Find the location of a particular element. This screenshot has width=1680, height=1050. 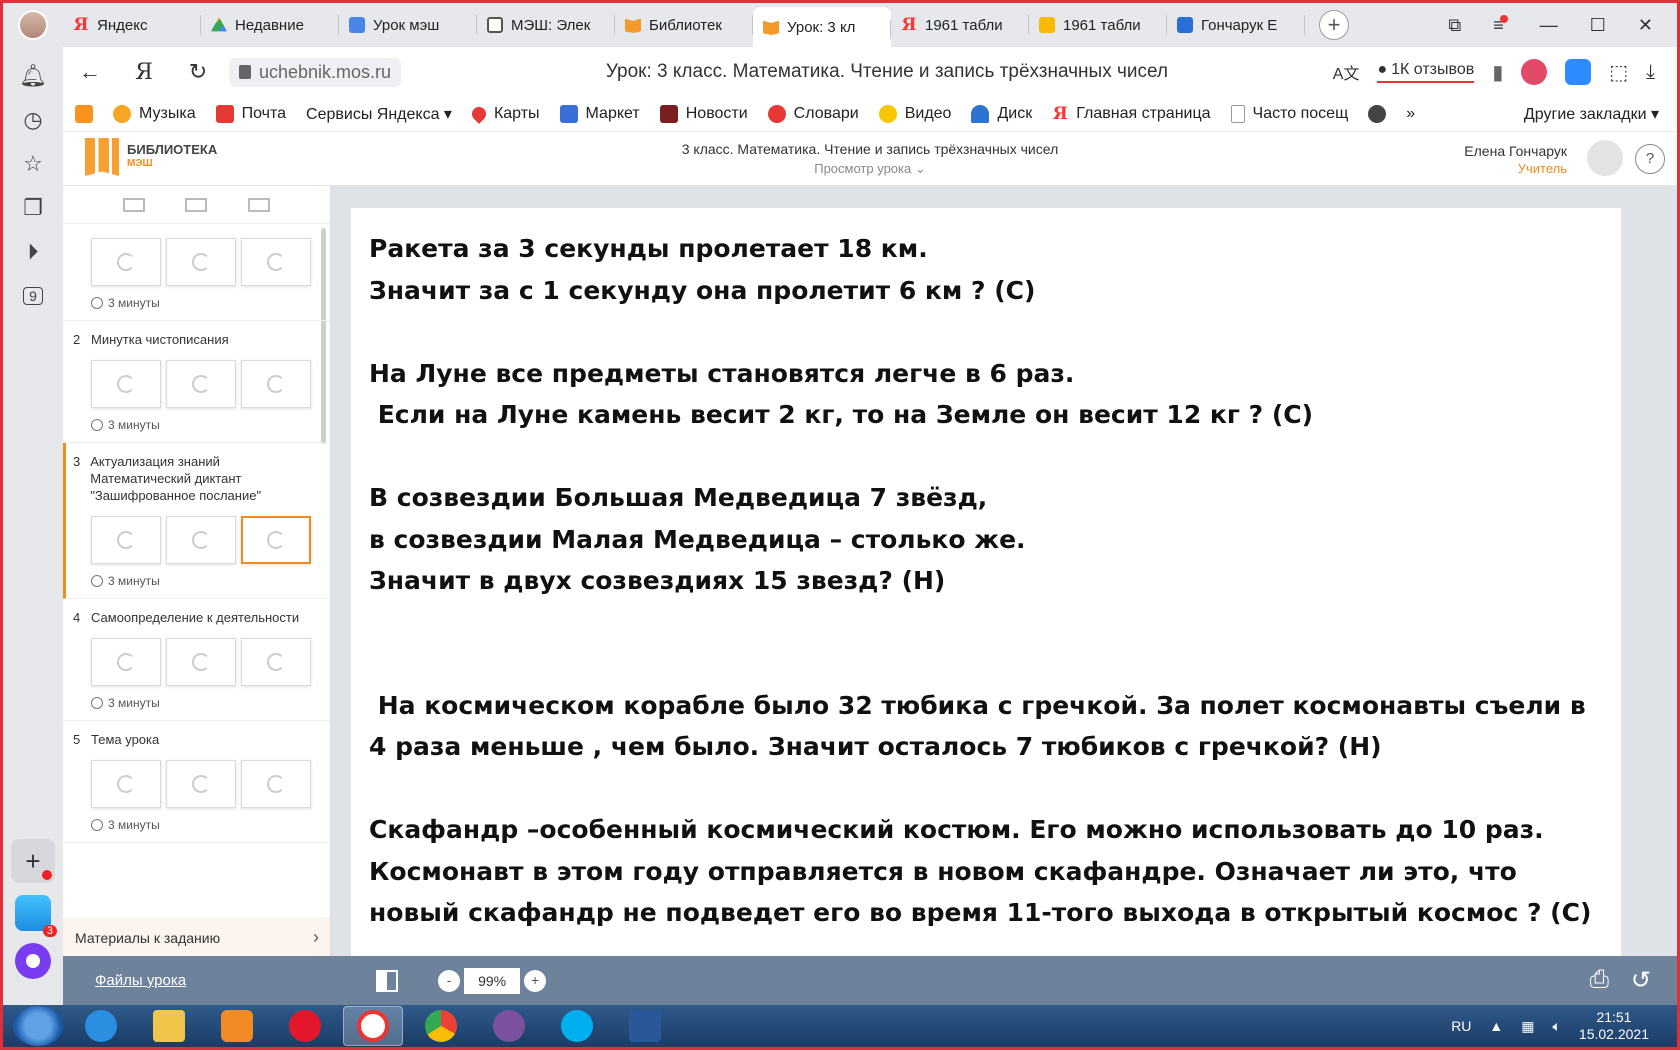

history-clock-icon: ◷ is located at coordinates (33, 120).